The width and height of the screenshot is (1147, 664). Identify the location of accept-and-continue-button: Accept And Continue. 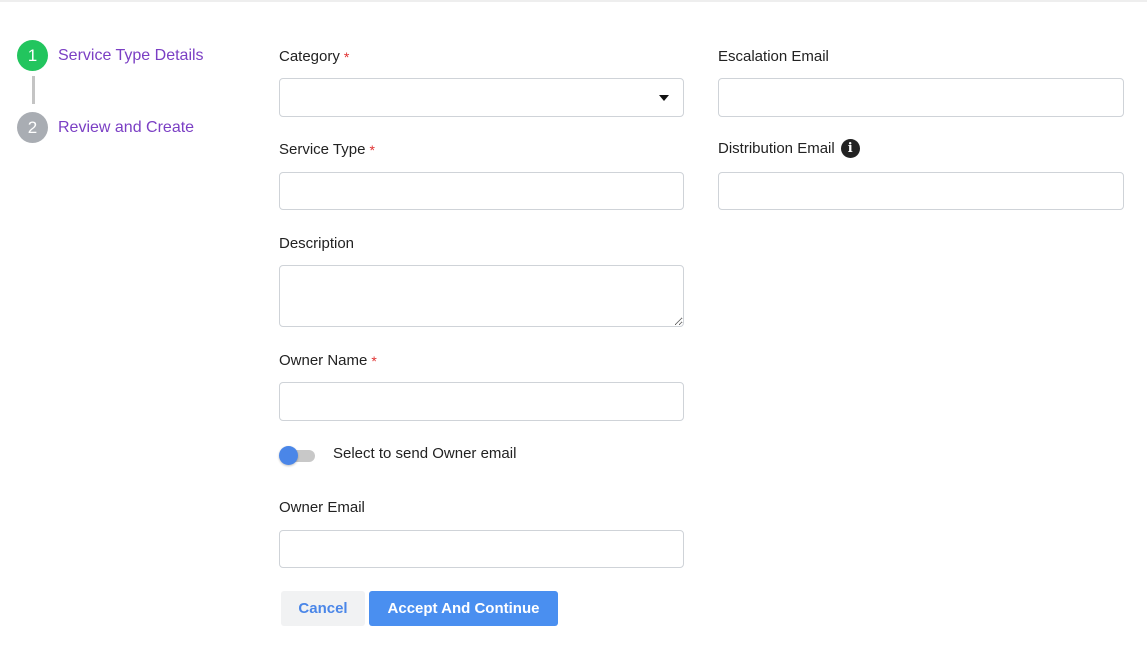
(463, 608).